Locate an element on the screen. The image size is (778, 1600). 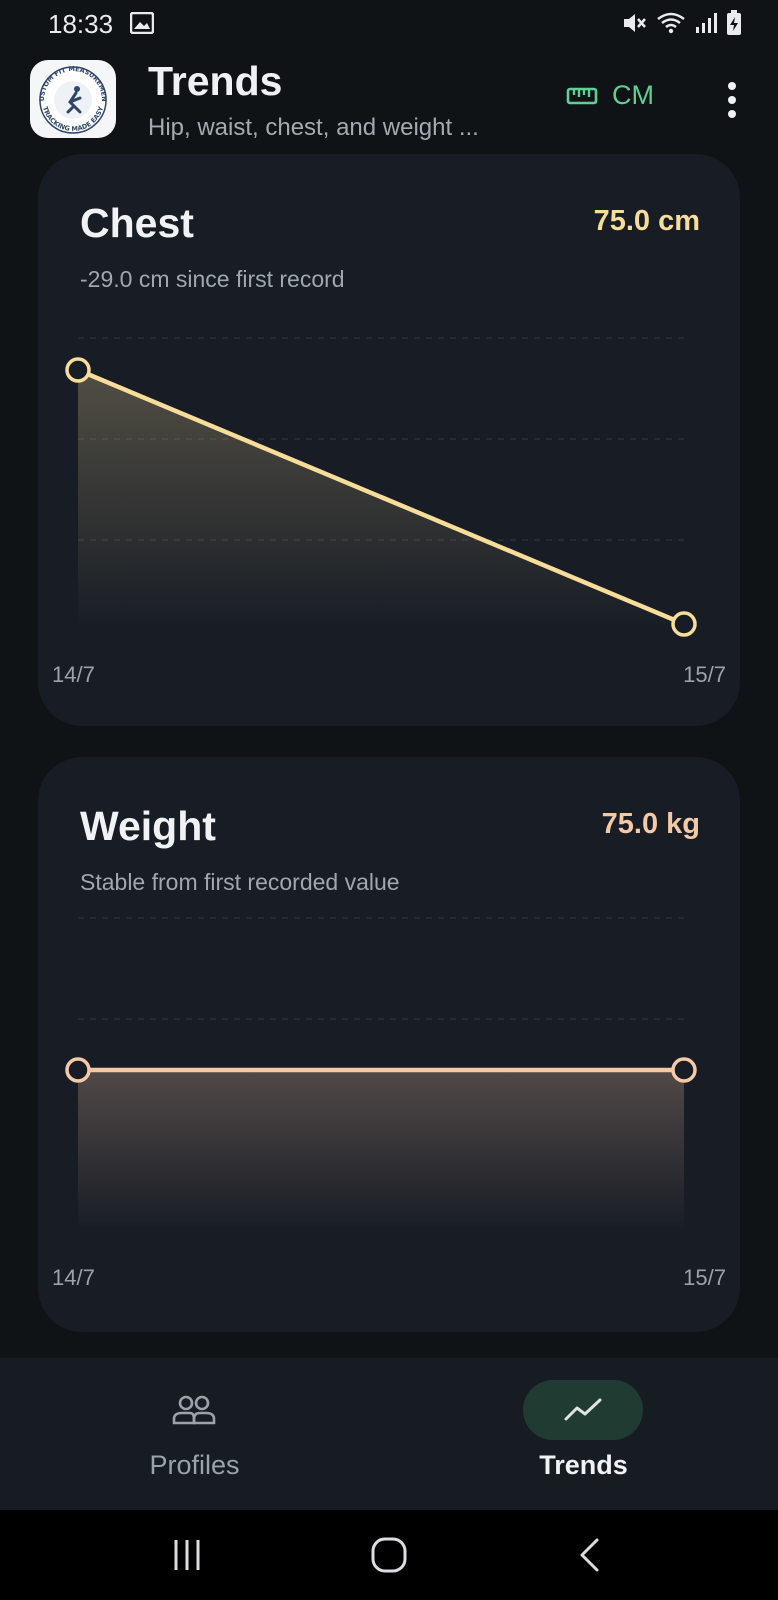
gallery-icon is located at coordinates (142, 23).